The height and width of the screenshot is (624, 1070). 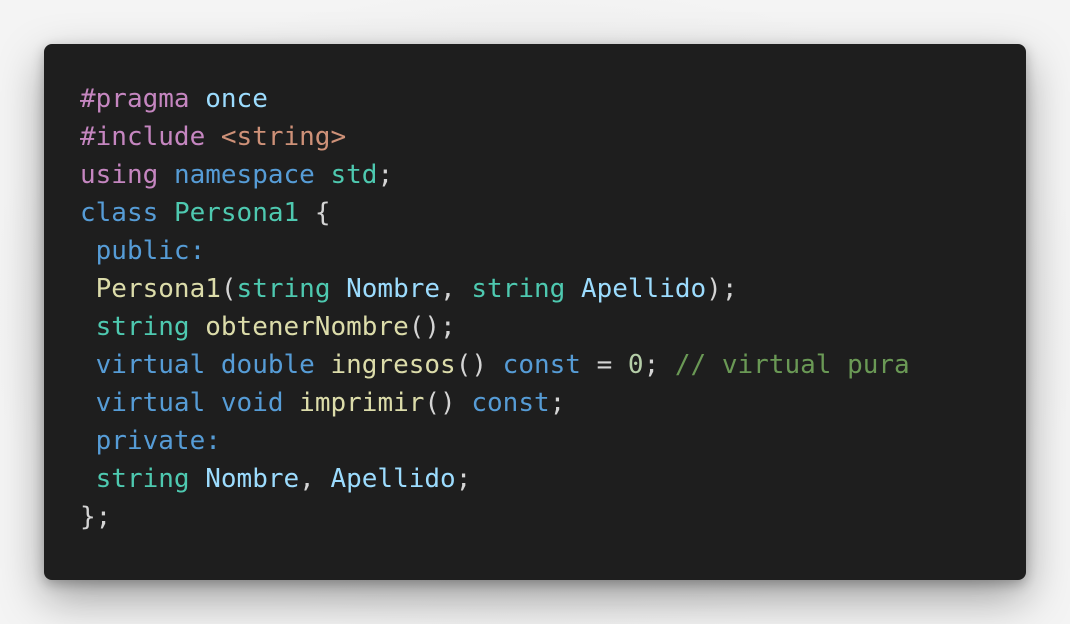 What do you see at coordinates (119, 213) in the screenshot?
I see `code-token-keyword: class` at bounding box center [119, 213].